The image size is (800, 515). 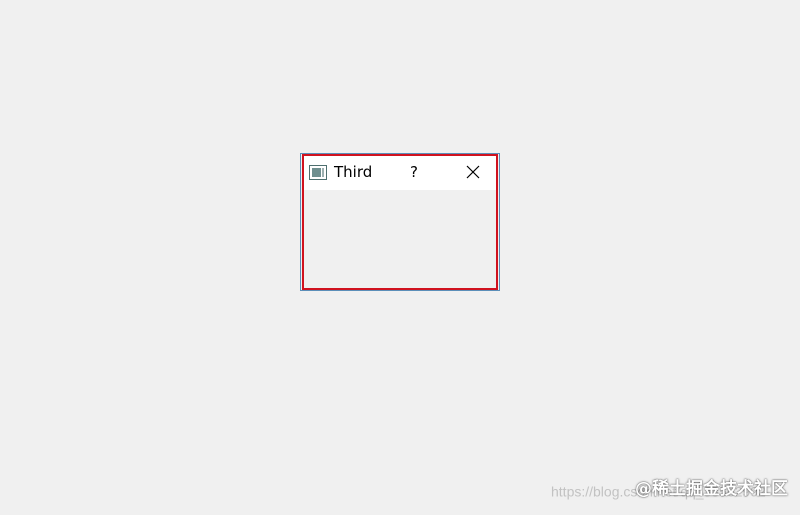 I want to click on close-icon, so click(x=473, y=172).